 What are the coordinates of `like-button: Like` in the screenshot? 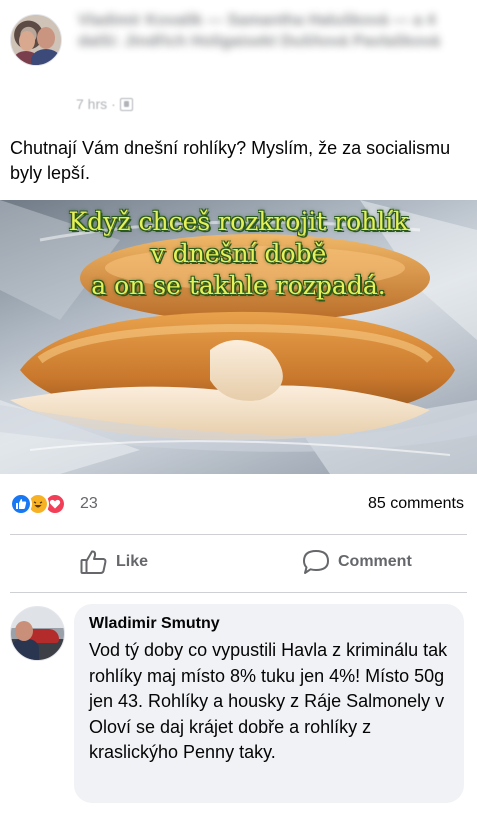 It's located at (114, 562).